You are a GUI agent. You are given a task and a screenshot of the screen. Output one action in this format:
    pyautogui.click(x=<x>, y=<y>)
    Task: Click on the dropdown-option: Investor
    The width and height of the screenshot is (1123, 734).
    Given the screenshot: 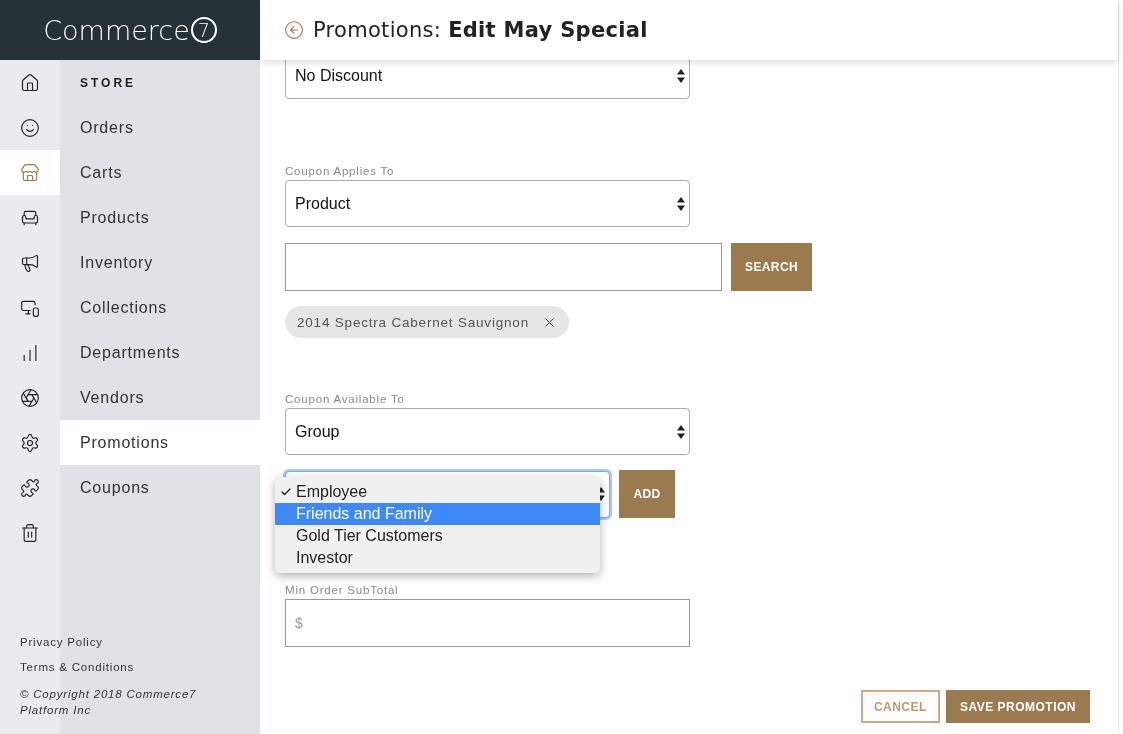 What is the action you would take?
    pyautogui.click(x=437, y=558)
    